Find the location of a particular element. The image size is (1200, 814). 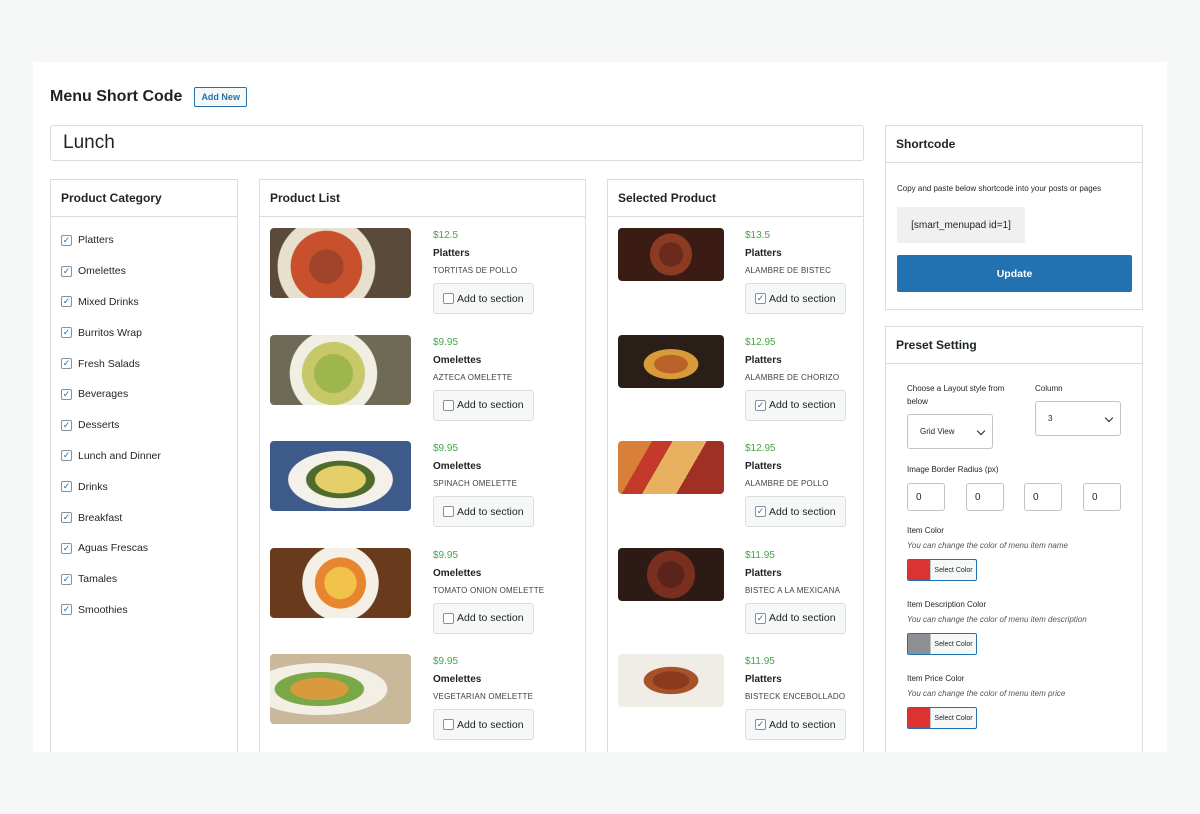

radius-input-bottom-left: 0 is located at coordinates (1102, 497).